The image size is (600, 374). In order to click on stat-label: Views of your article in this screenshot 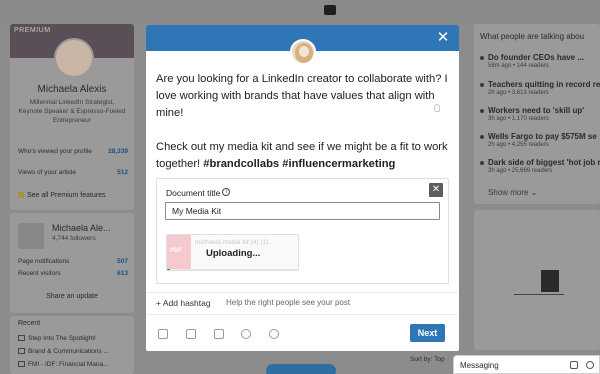, I will do `click(47, 172)`.